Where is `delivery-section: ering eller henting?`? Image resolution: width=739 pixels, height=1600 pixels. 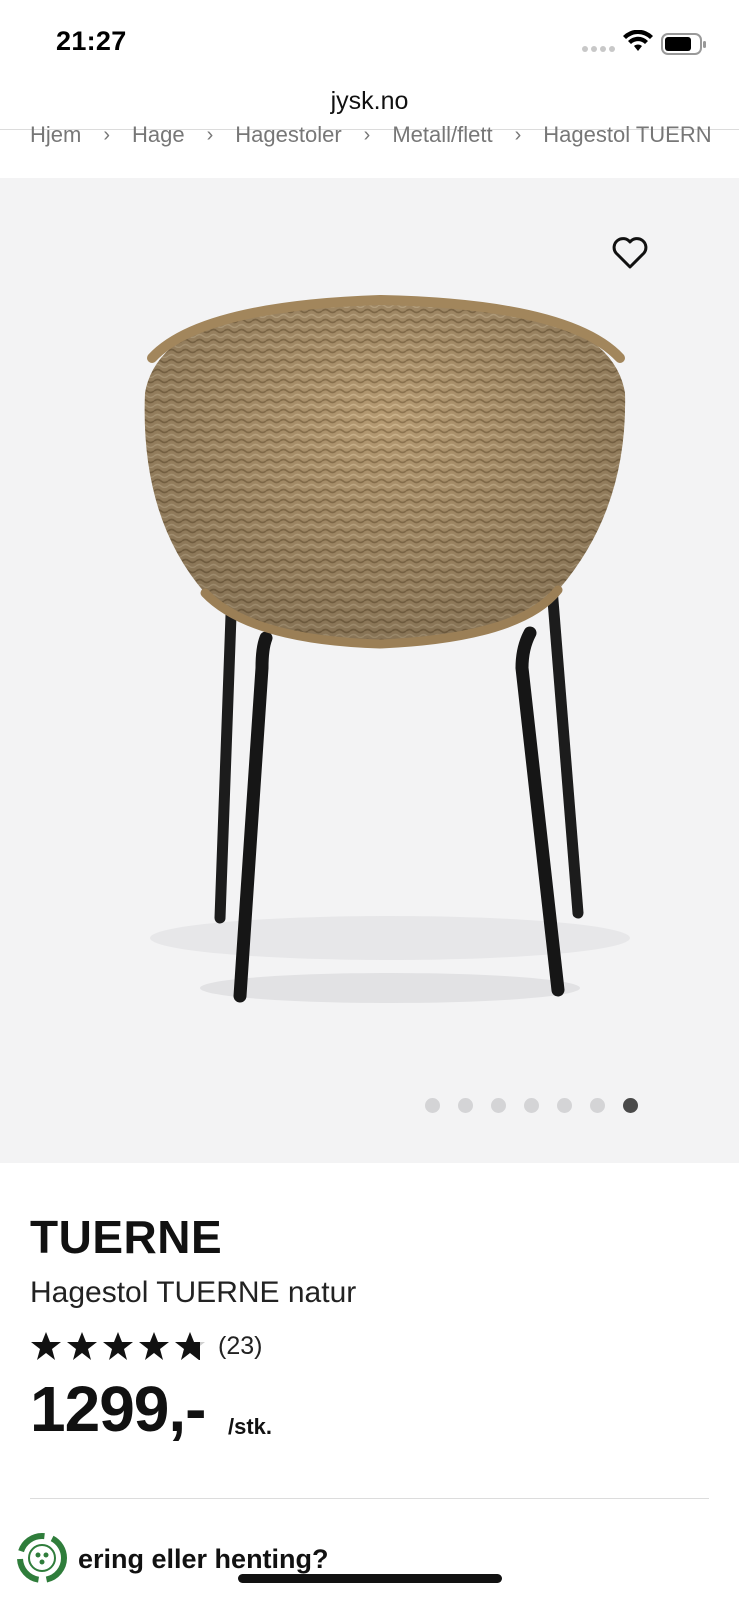
delivery-section: ering eller henting? is located at coordinates (369, 1562).